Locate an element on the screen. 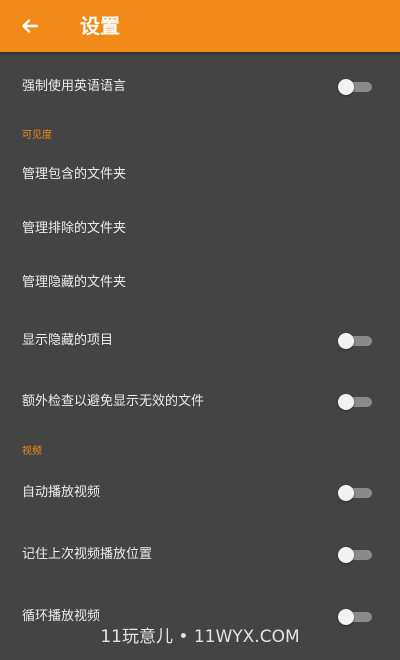  setting-extra-file-check: 额外检查以避免显示无效的文件 is located at coordinates (200, 402).